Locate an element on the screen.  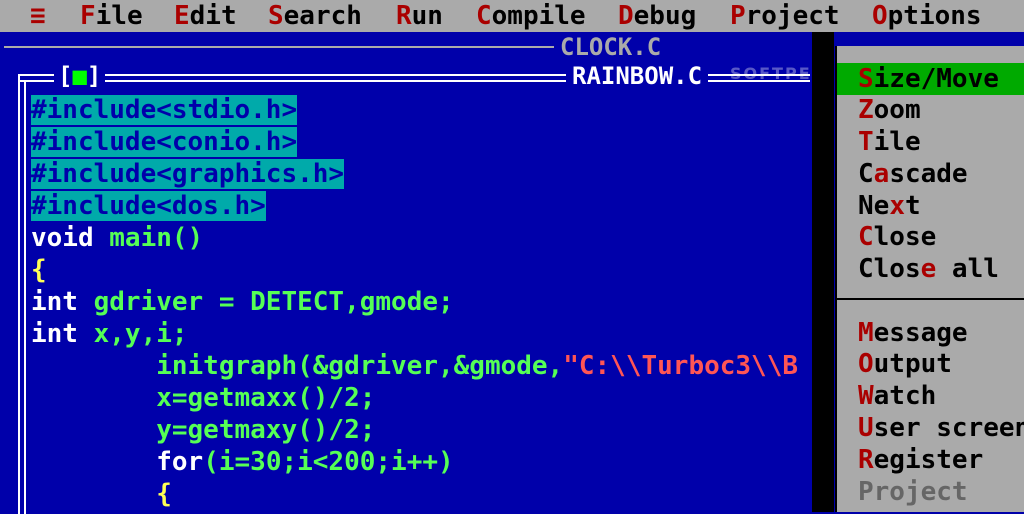
back-window-frame is located at coordinates (279, 47).